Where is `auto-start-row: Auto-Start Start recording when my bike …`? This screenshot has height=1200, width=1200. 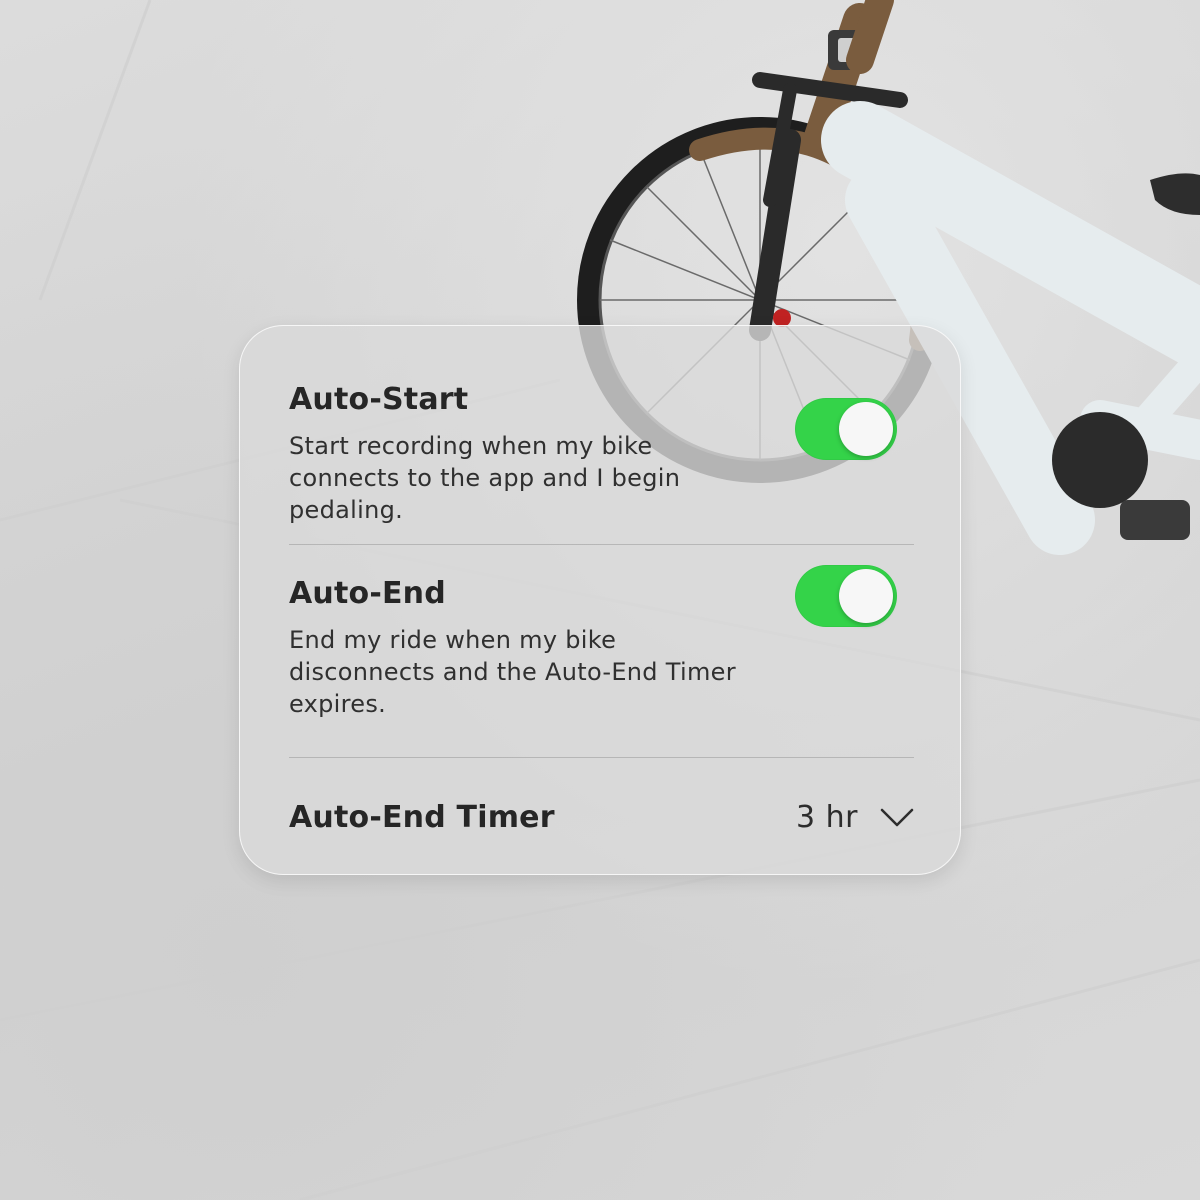
auto-start-row: Auto-Start Start recording when my bike … is located at coordinates (601, 462).